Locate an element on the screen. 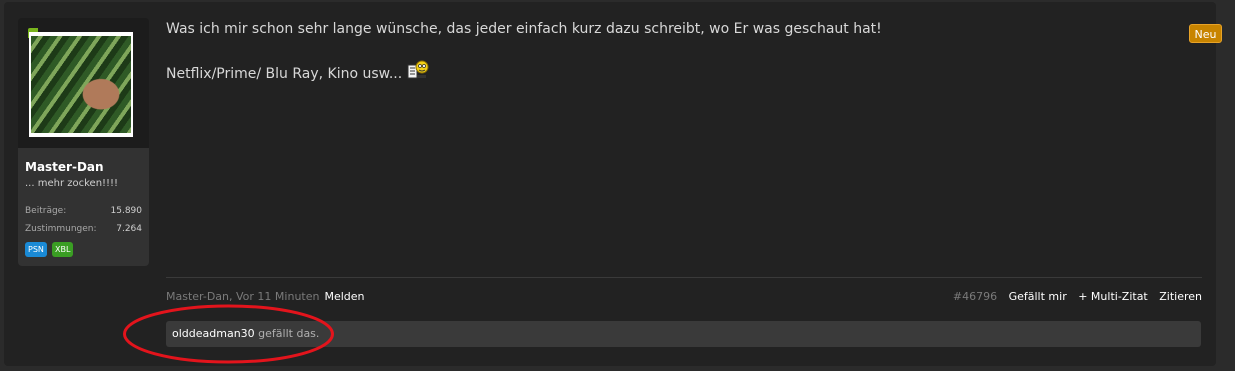 This screenshot has height=371, width=1235. stat-label: Zustimmungen: is located at coordinates (61, 229).